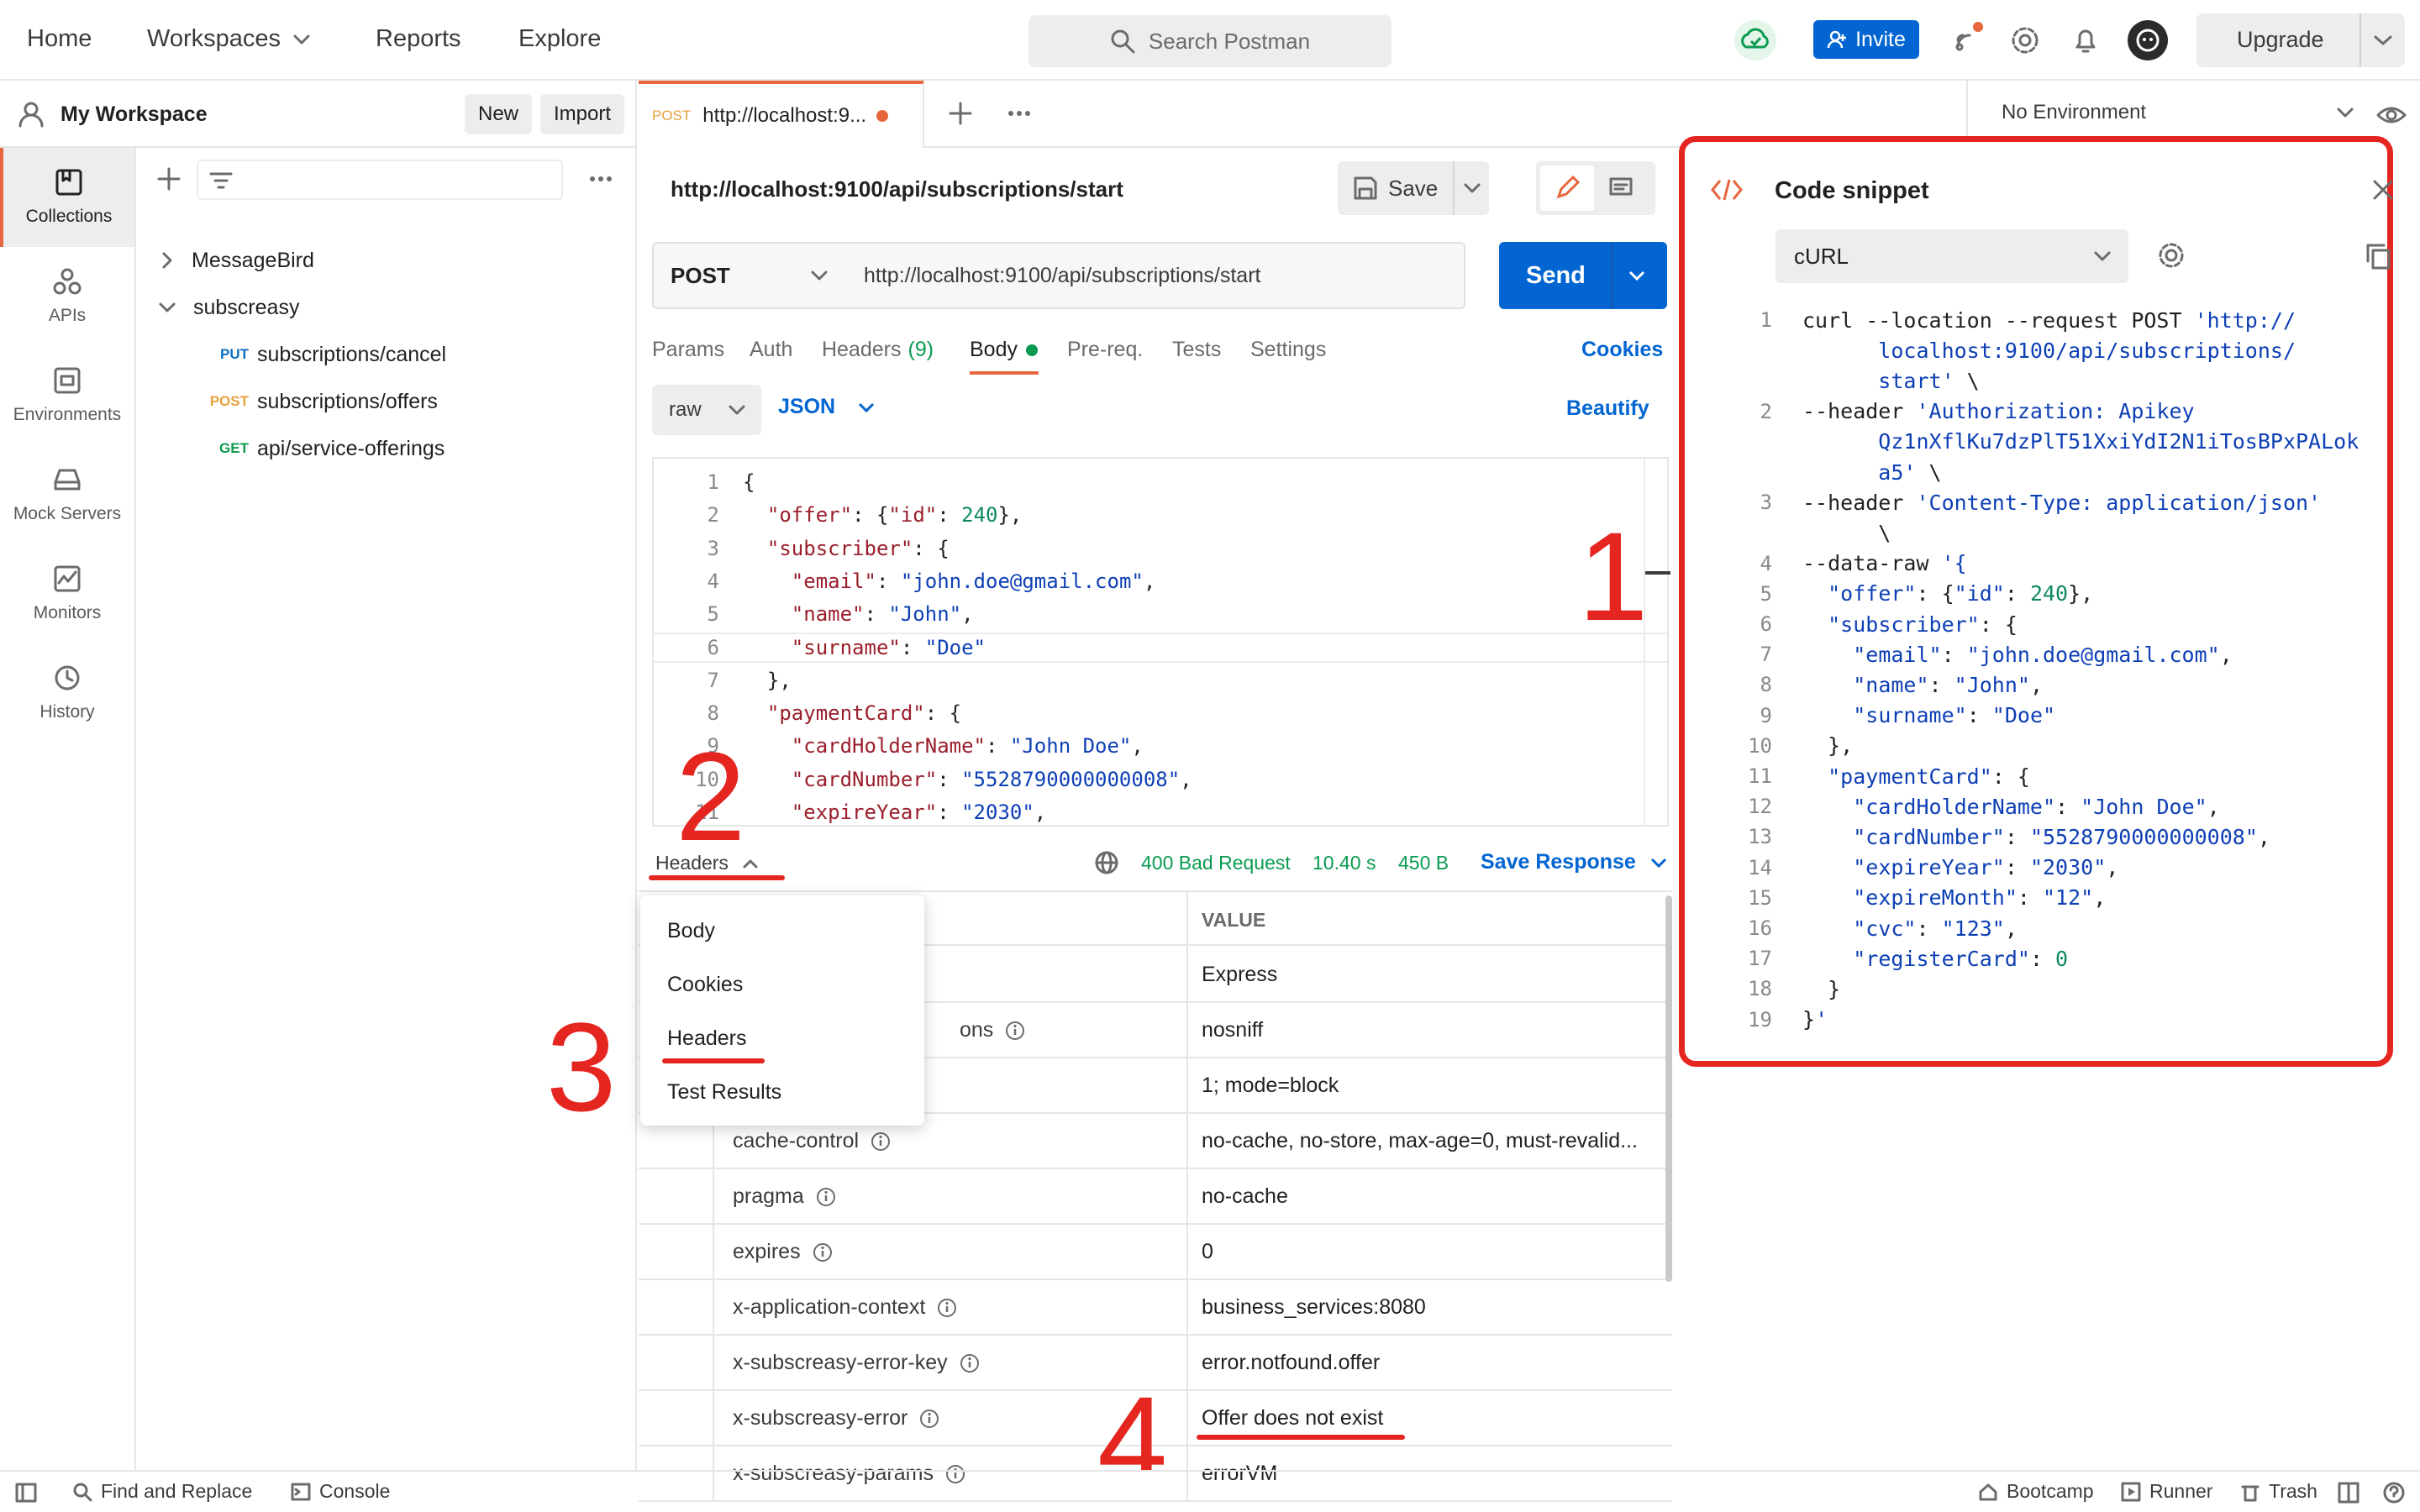 This screenshot has height=1512, width=2420. Describe the element at coordinates (67, 593) in the screenshot. I see `sidebar-item-monitors: Monitors` at that location.